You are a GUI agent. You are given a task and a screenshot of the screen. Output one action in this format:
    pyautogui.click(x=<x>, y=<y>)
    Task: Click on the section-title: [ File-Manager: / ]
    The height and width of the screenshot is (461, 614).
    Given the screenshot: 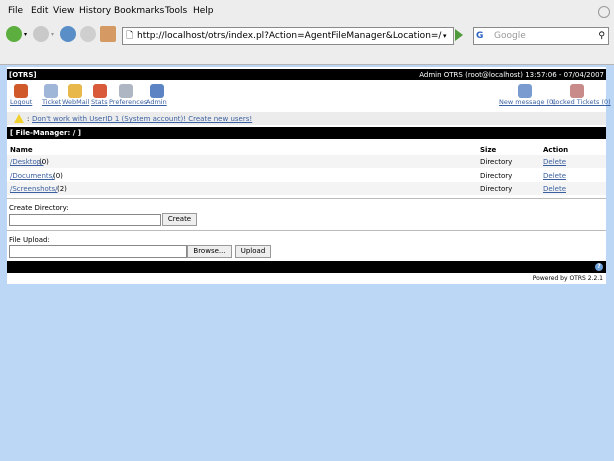 What is the action you would take?
    pyautogui.click(x=45, y=133)
    